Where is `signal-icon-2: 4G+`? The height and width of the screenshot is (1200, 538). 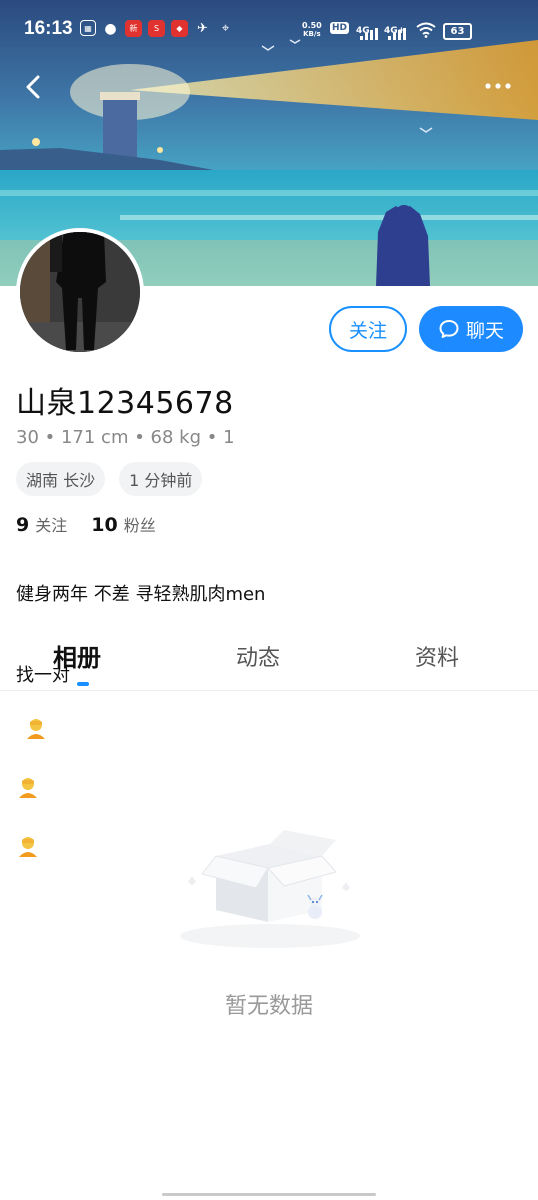
signal-icon-2: 4G+ is located at coordinates (395, 29).